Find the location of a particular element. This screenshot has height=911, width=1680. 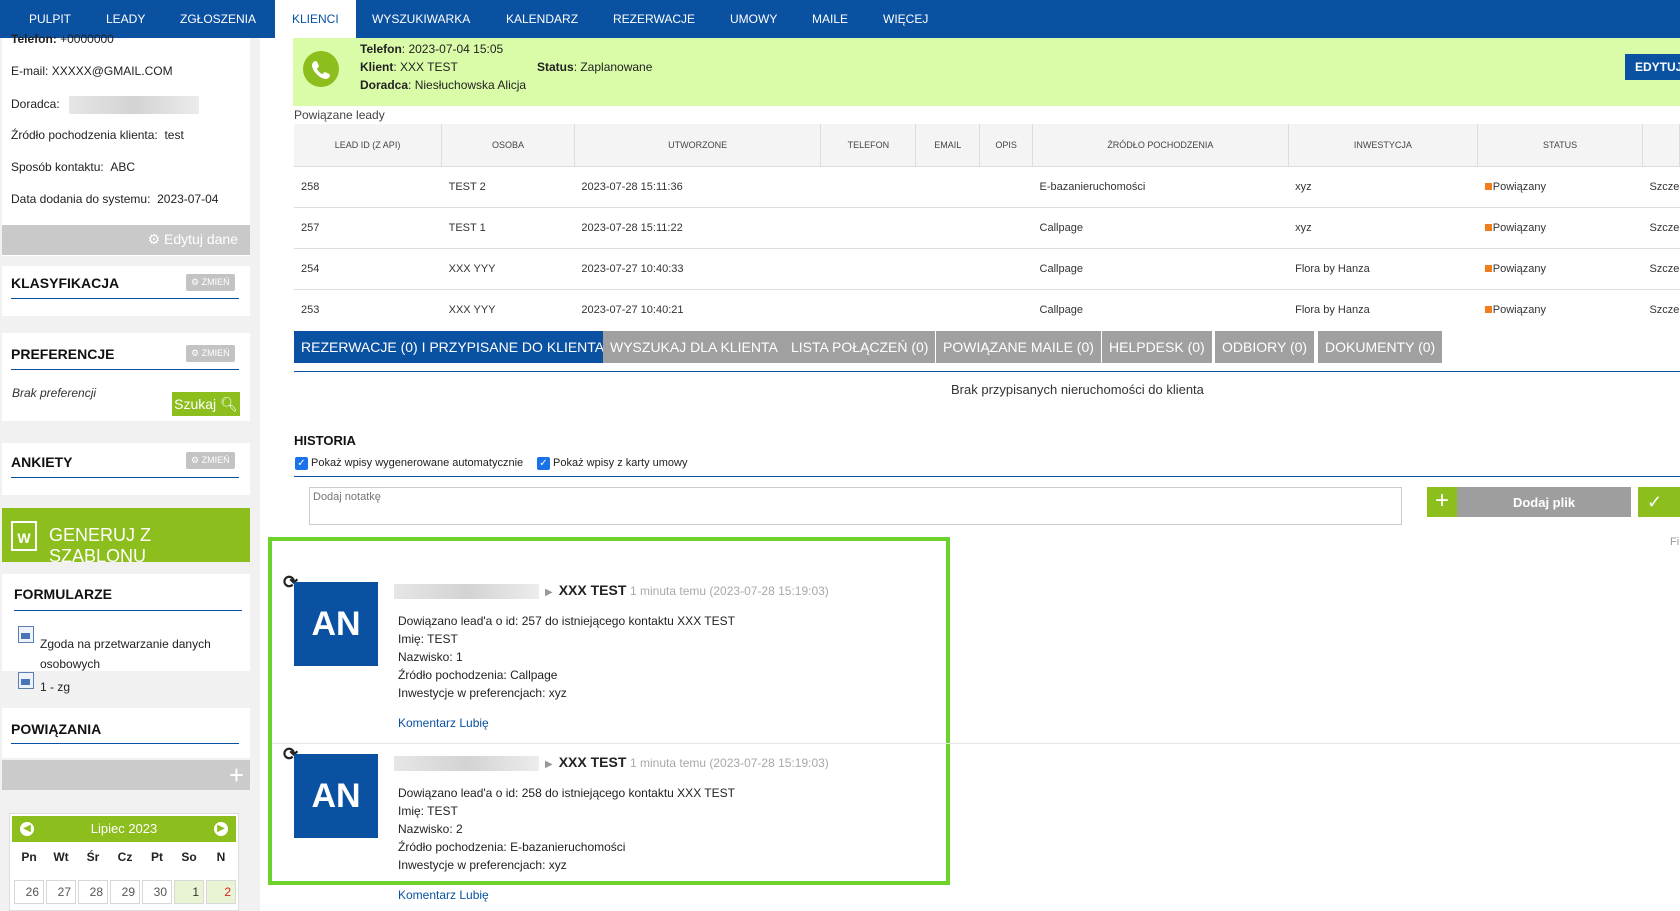

edit-data-bar: ⚙ Edytuj dane is located at coordinates (126, 240).